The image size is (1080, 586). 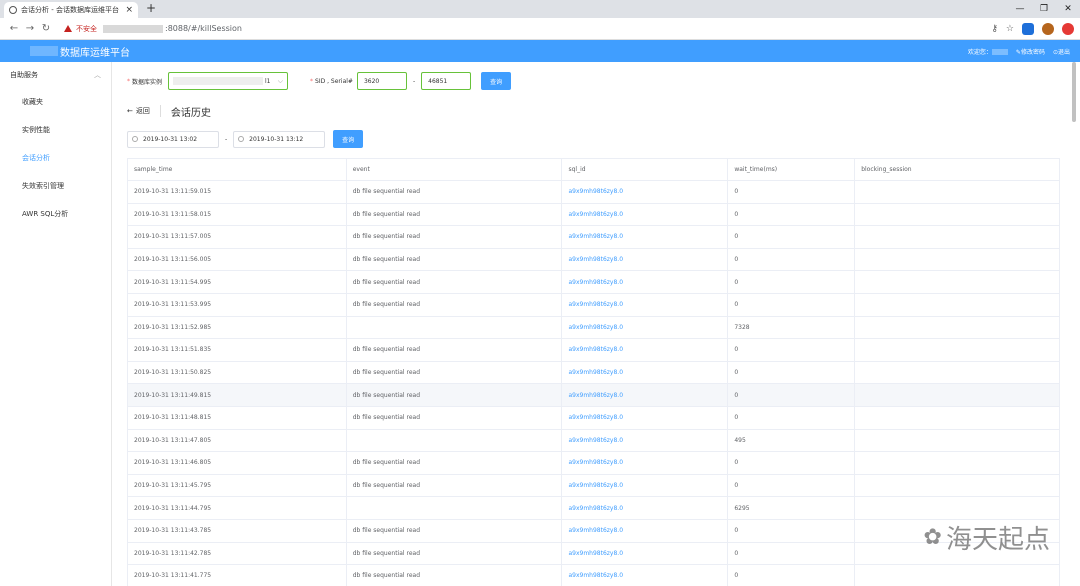 What do you see at coordinates (381, 81) in the screenshot?
I see `sid-input: 3620` at bounding box center [381, 81].